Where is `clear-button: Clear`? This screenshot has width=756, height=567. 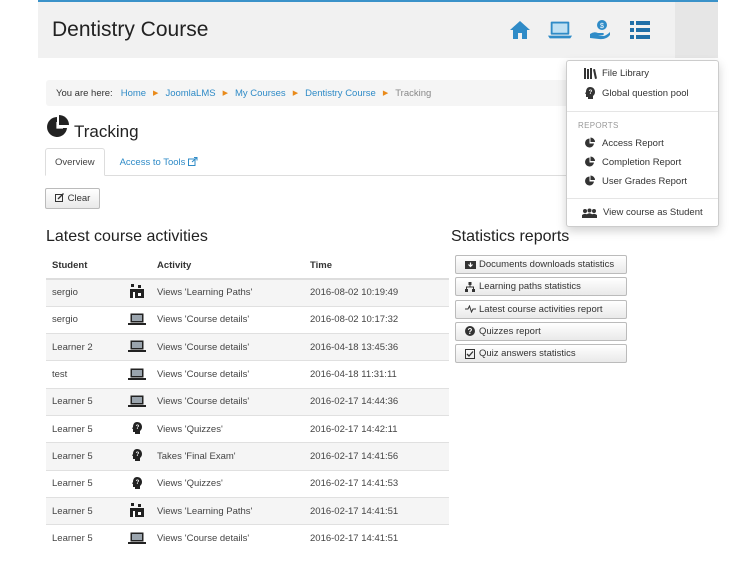
clear-button: Clear is located at coordinates (72, 198).